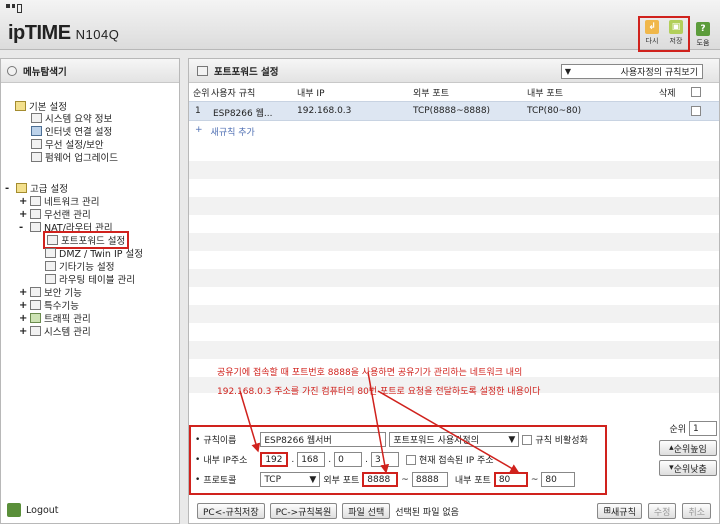 This screenshot has height=524, width=720. I want to click on brand-logo: ipTIME N104Q, so click(64, 33).